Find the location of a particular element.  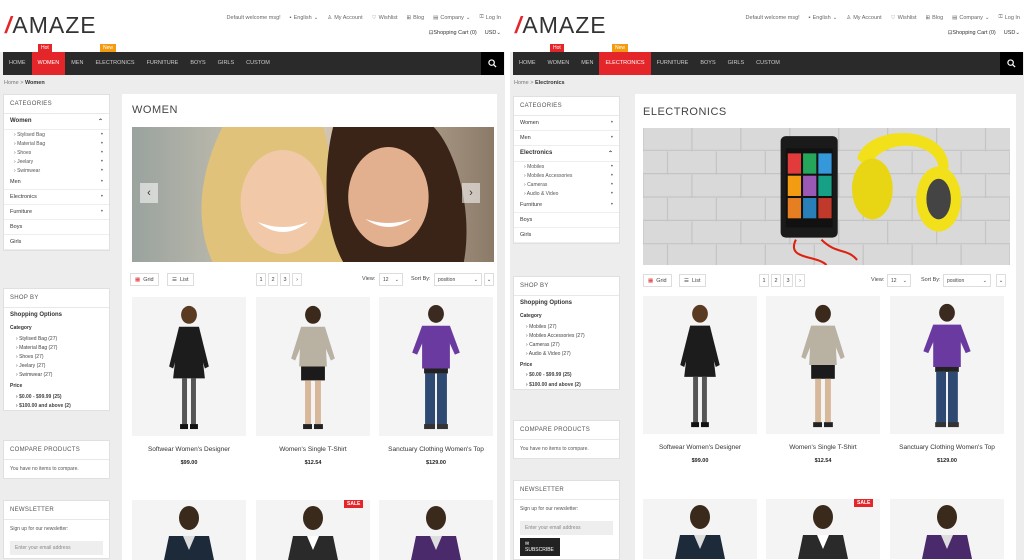

price-filter-option: › $100.00 and above (2) is located at coordinates (566, 384).